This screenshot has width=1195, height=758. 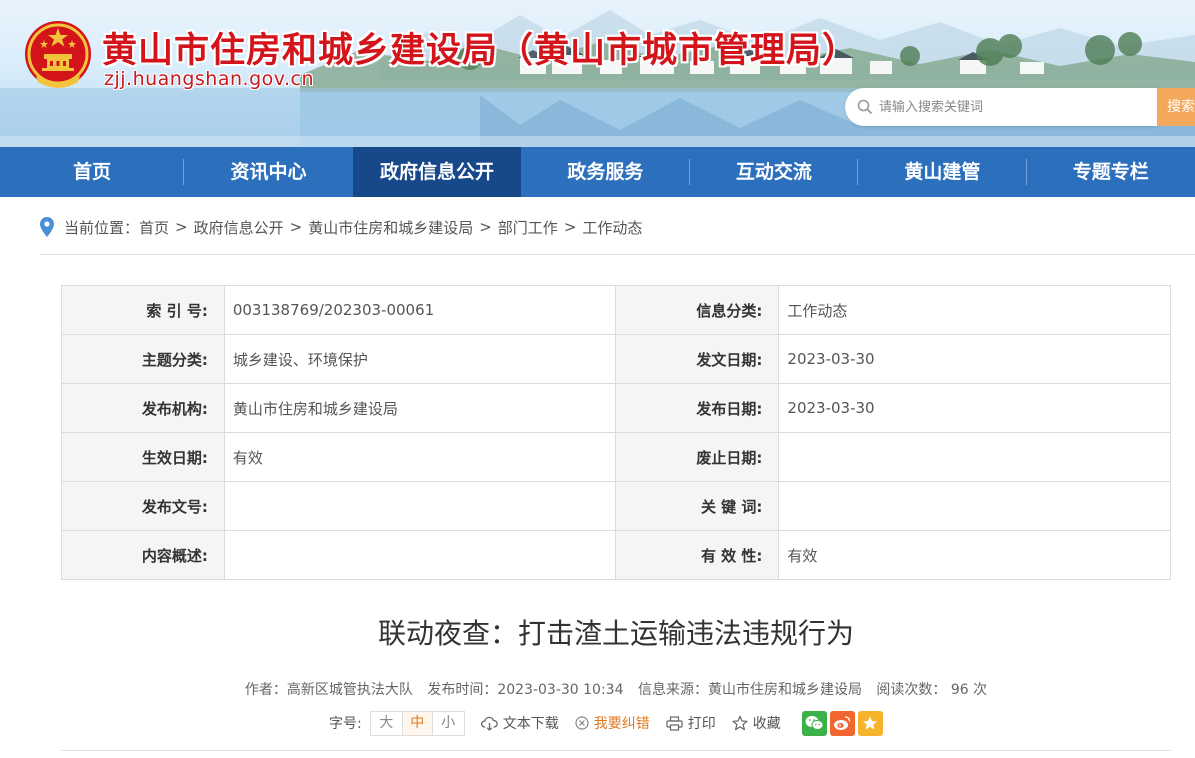 What do you see at coordinates (740, 723) in the screenshot?
I see `star-outline-icon` at bounding box center [740, 723].